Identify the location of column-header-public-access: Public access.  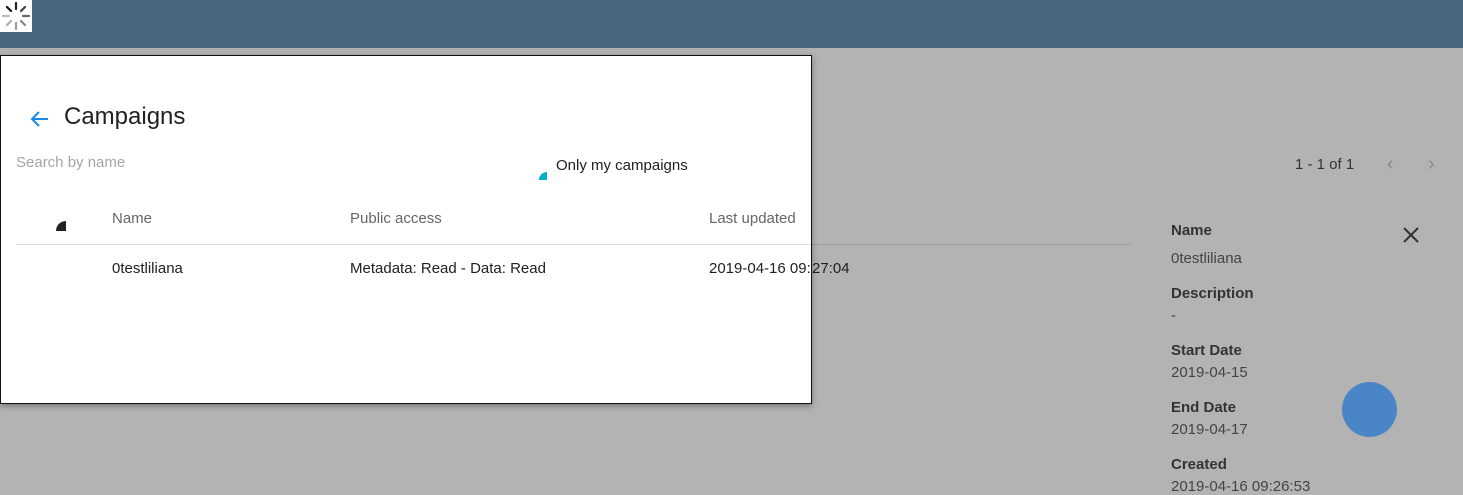
(396, 218).